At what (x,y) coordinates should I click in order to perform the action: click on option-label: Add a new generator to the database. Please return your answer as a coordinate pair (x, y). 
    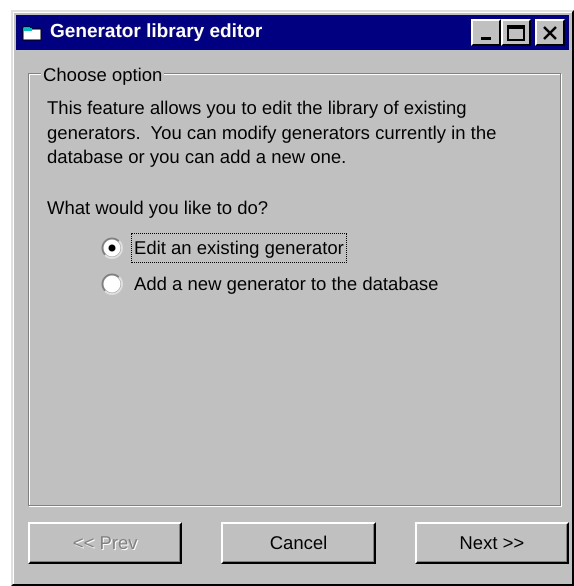
    Looking at the image, I should click on (286, 284).